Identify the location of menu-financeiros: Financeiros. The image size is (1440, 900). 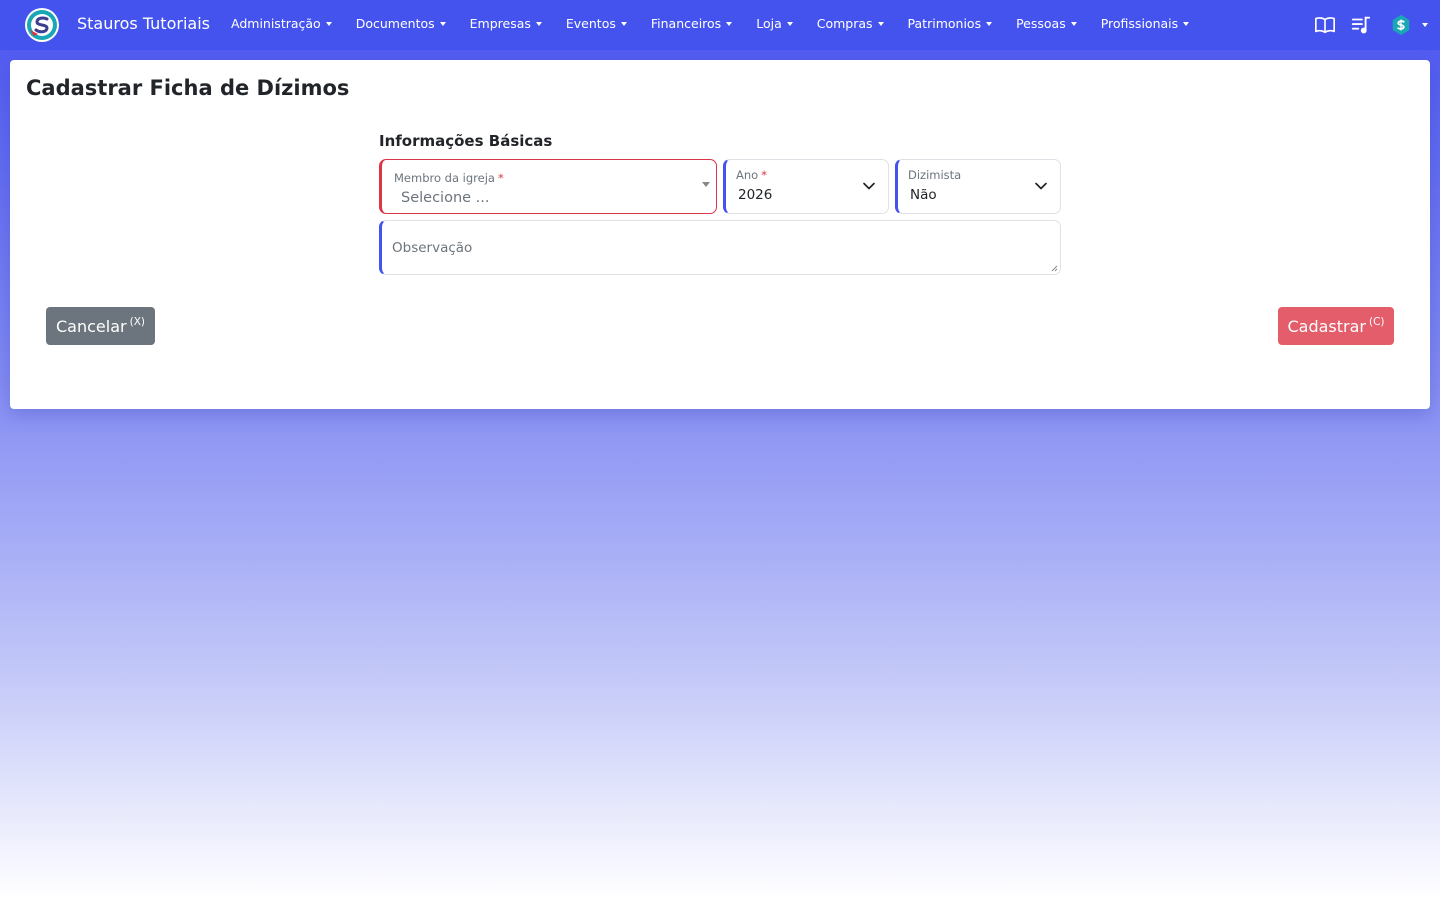
(691, 23).